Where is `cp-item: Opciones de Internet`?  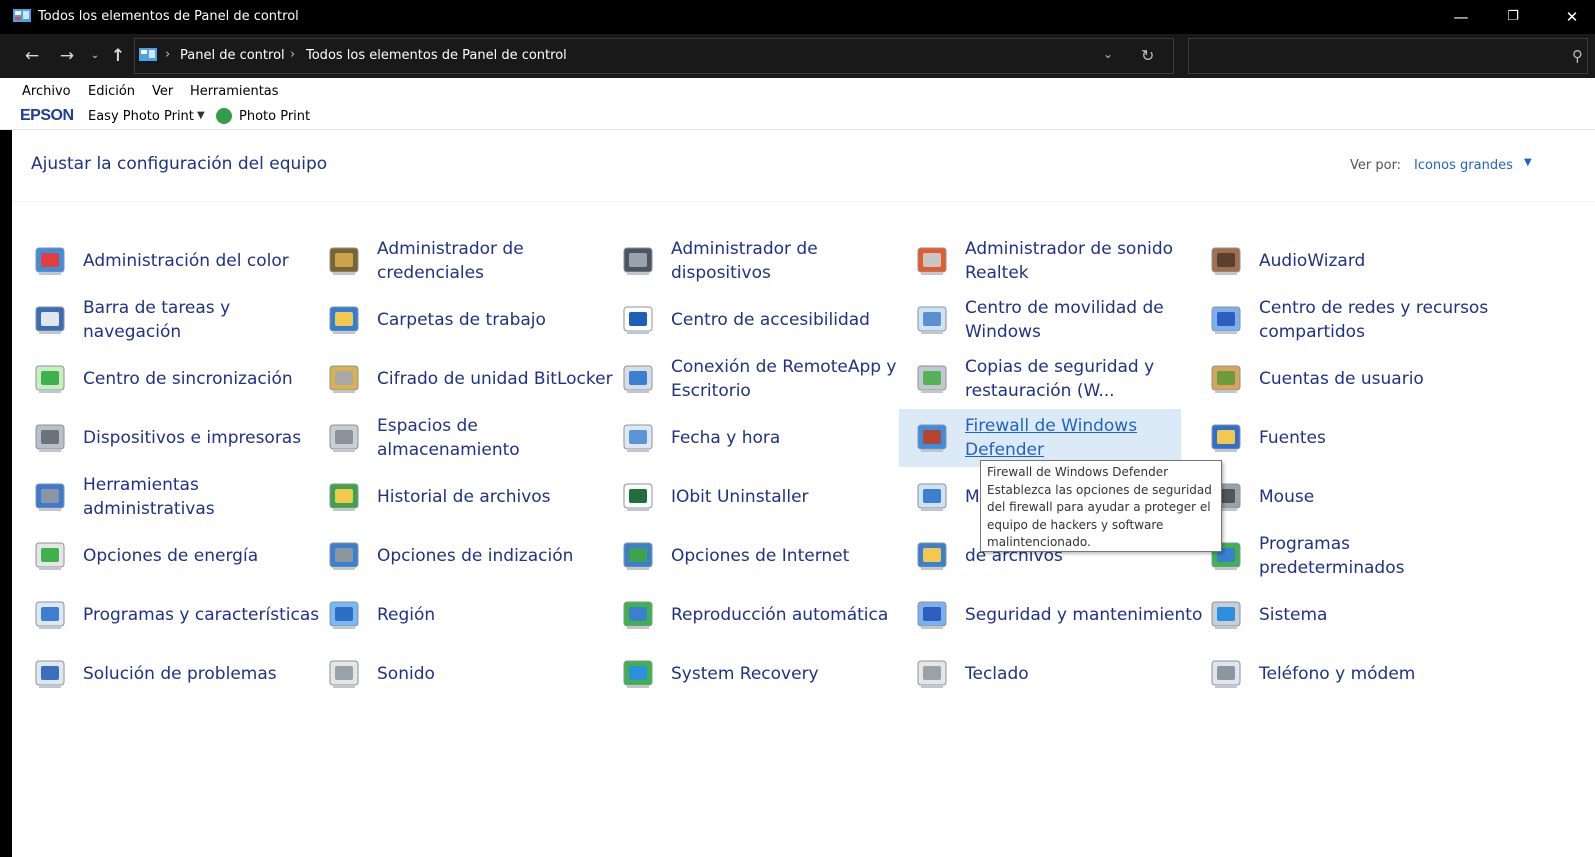
cp-item: Opciones de Internet is located at coordinates (764, 556).